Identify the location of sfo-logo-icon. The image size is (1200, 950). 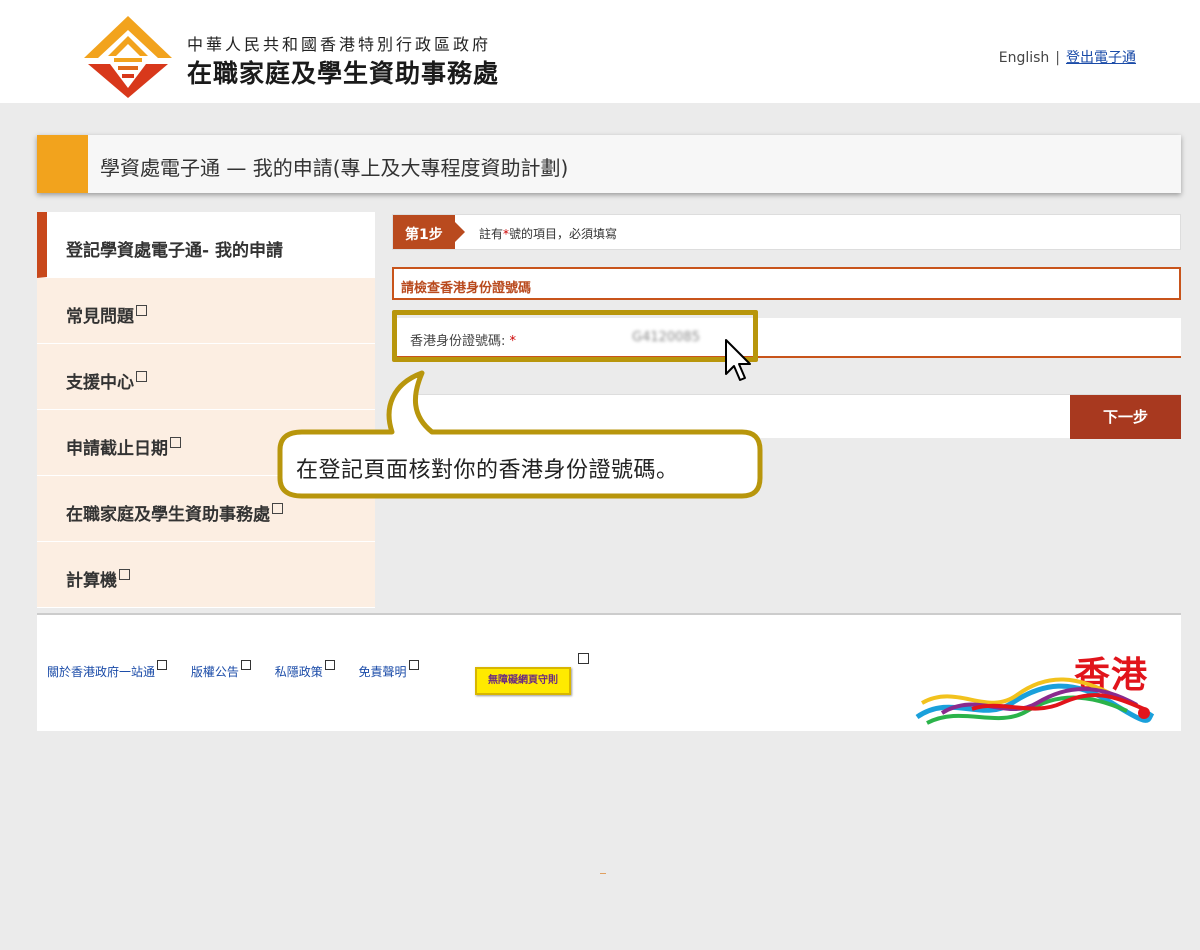
(128, 57).